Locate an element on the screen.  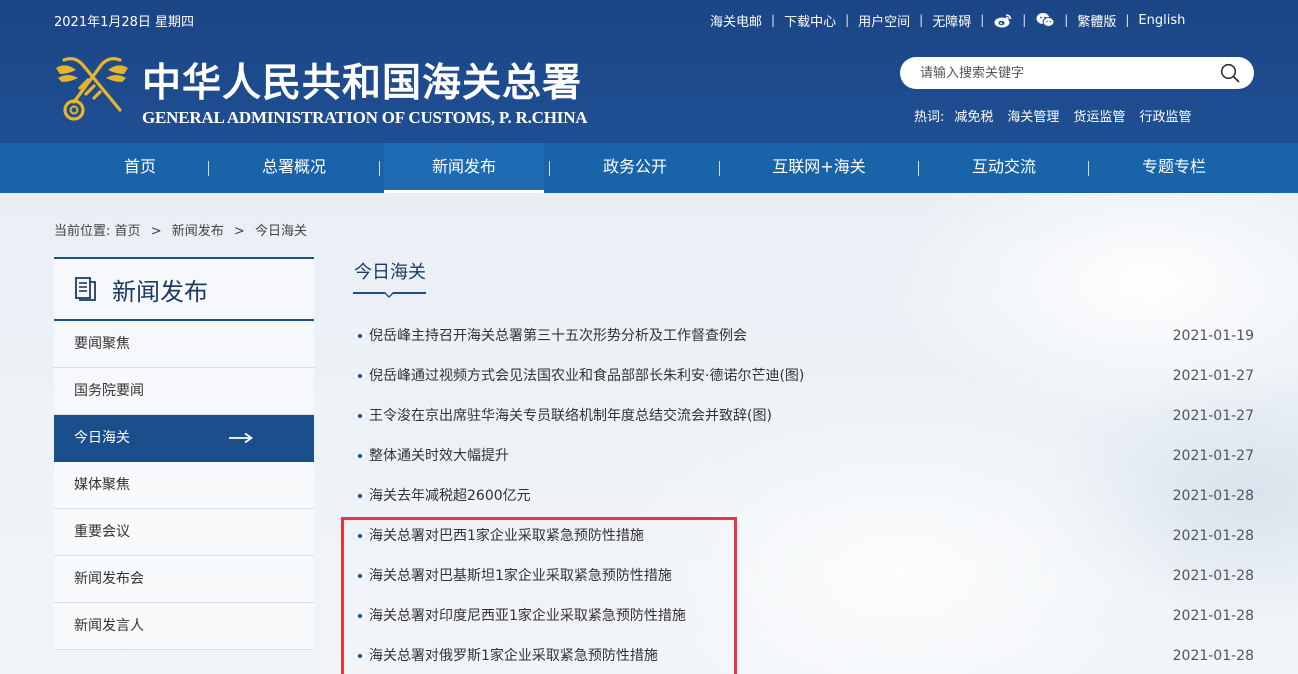
breadcrumb-label: 当前位置: is located at coordinates (82, 231).